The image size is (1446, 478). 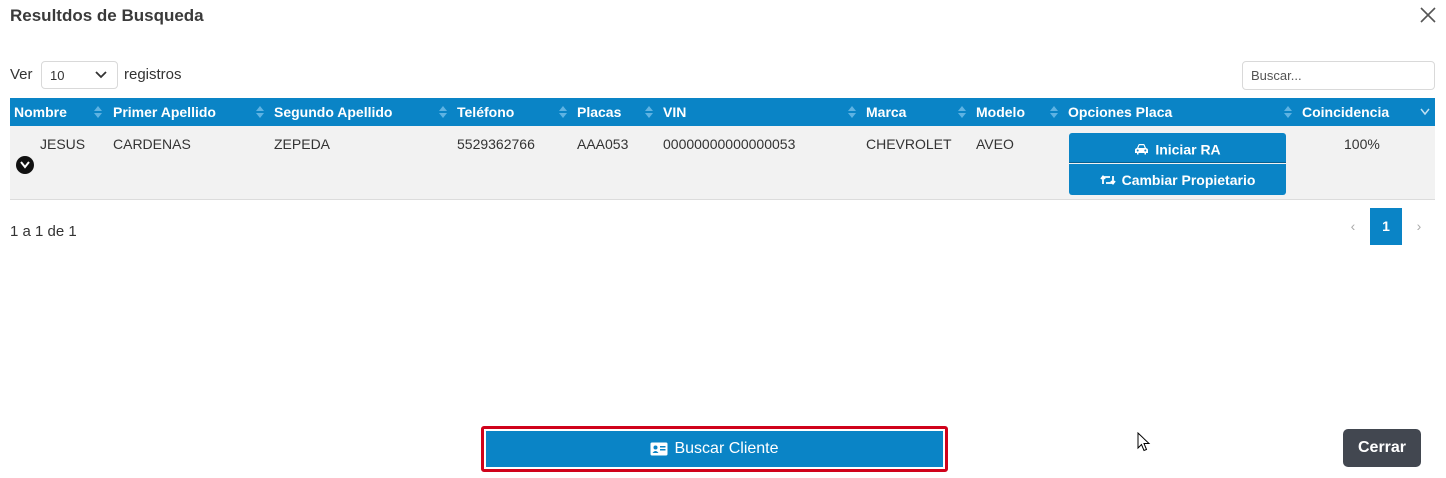 I want to click on pagination-prev: ‹, so click(x=1353, y=226).